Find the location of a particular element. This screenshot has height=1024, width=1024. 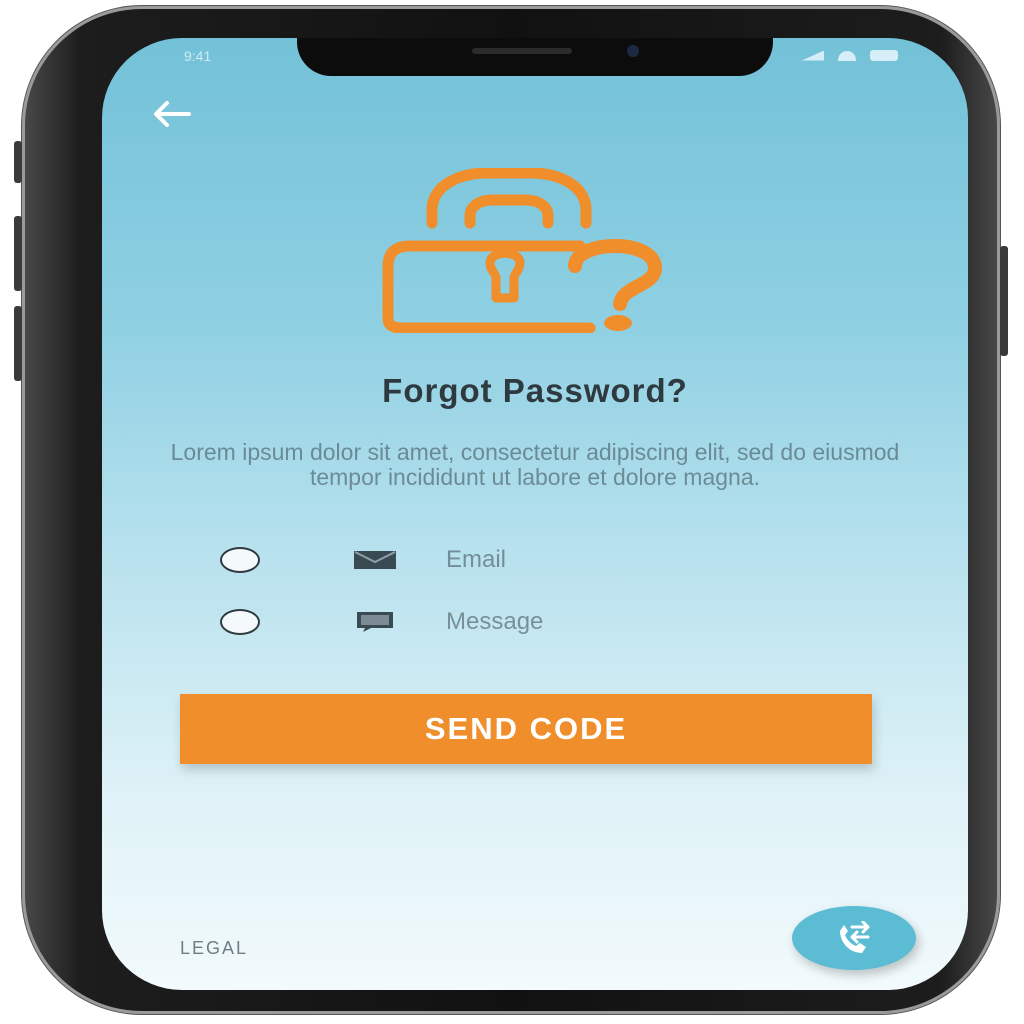

arrow-left-icon is located at coordinates (172, 114).